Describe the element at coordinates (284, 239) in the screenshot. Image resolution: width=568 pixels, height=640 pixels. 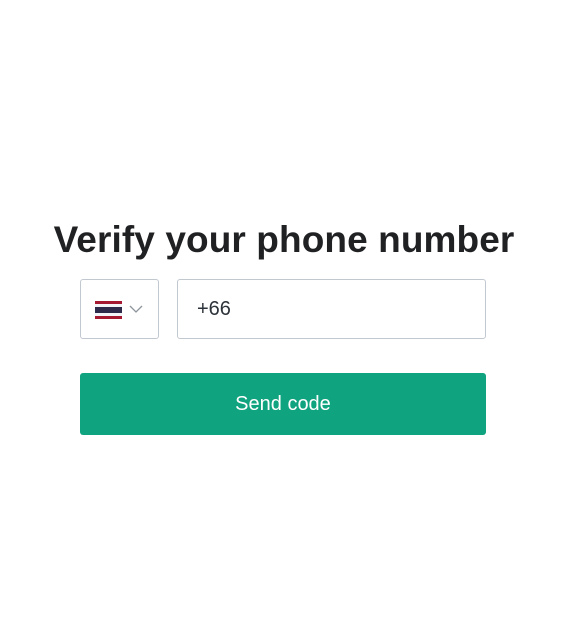
I see `page-title: Verify your phone number` at that location.